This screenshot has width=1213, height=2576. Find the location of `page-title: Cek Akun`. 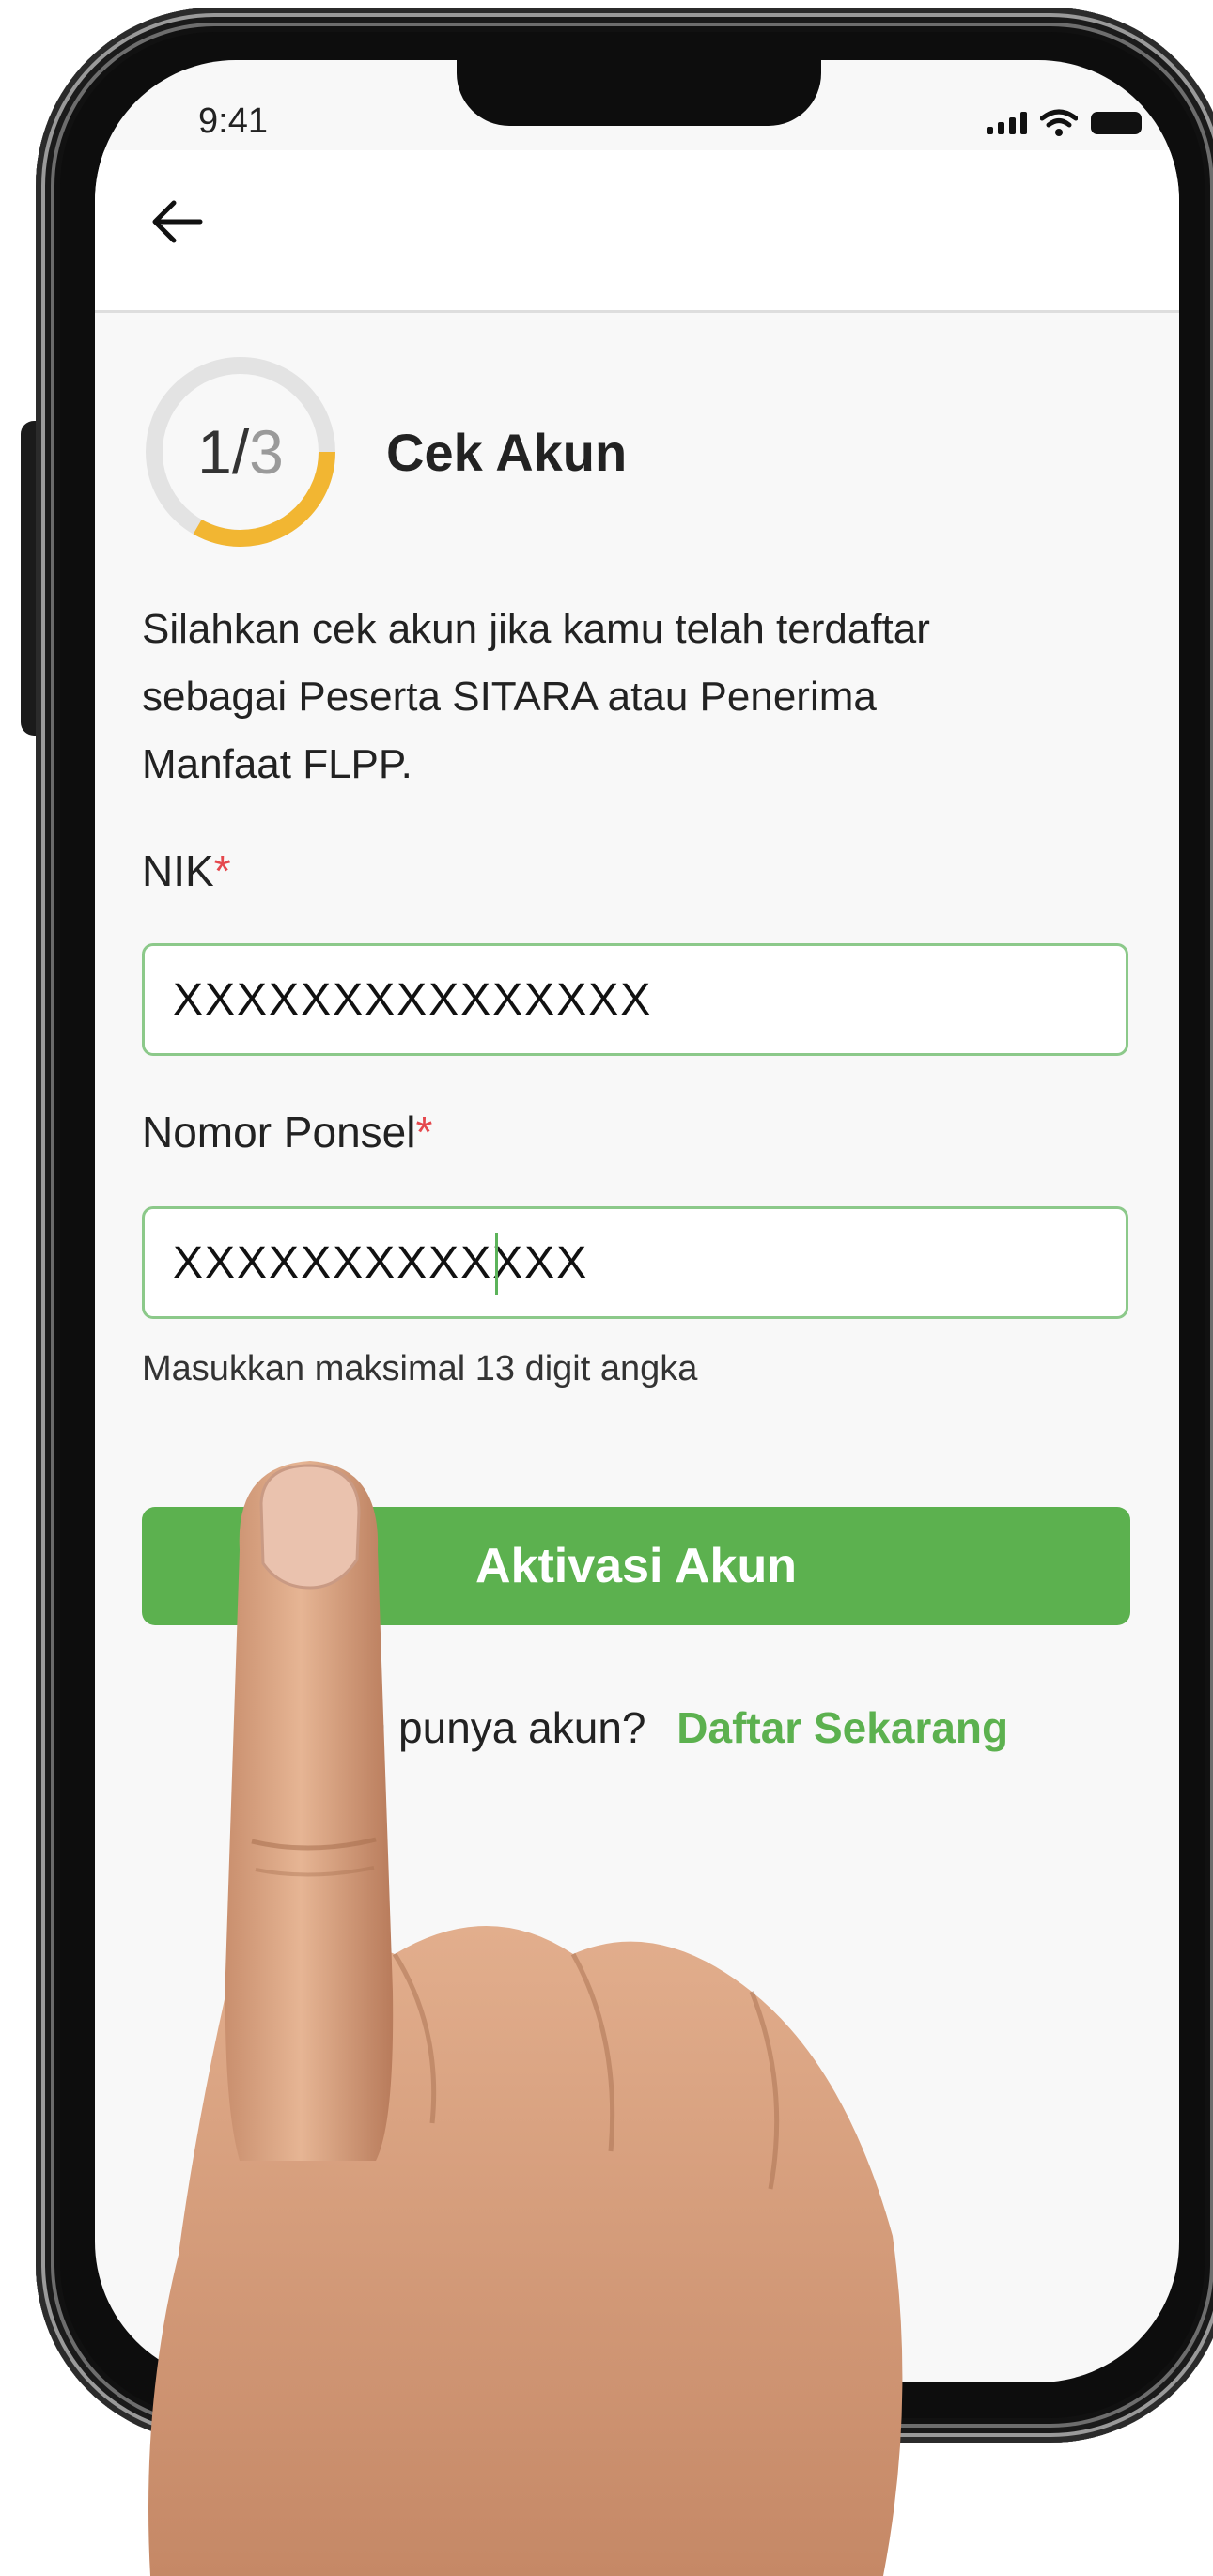

page-title: Cek Akun is located at coordinates (507, 452).